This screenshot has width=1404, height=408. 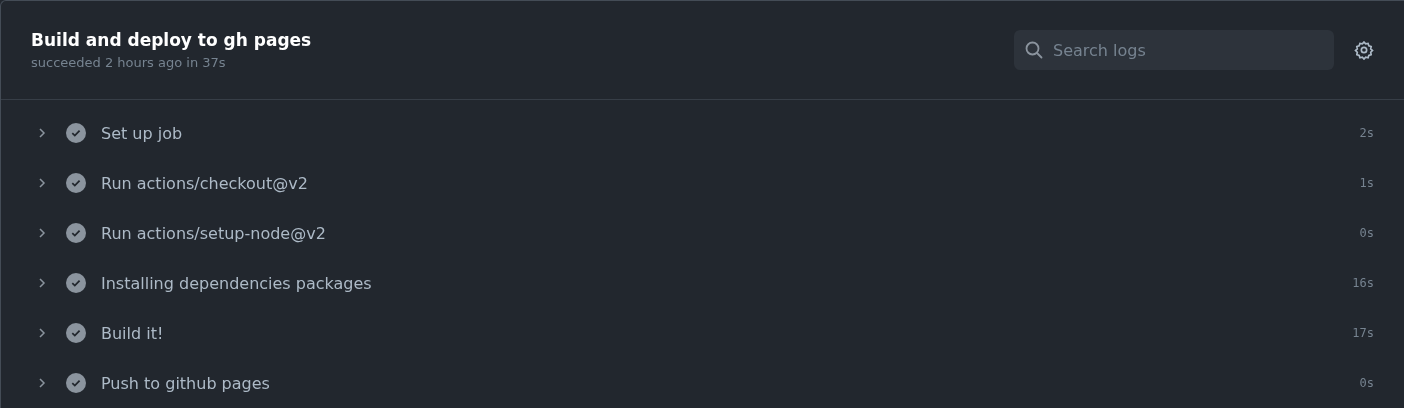 I want to click on step-row: Installing dependencies packages 16s, so click(x=702, y=283).